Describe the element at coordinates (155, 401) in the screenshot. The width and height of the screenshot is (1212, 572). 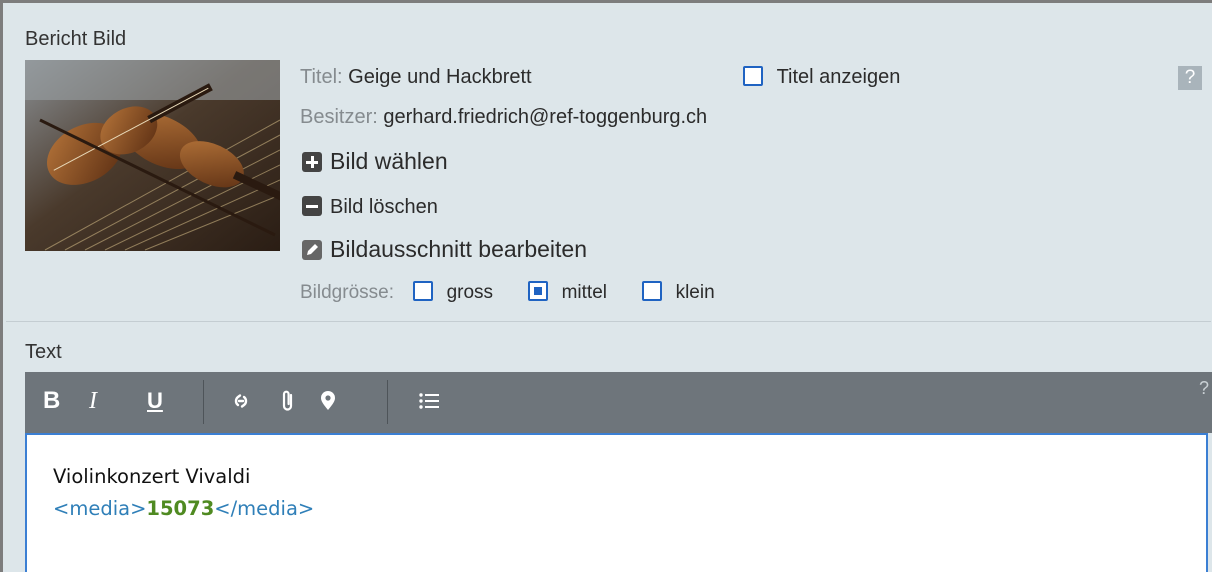
I see `underline-button: U` at that location.